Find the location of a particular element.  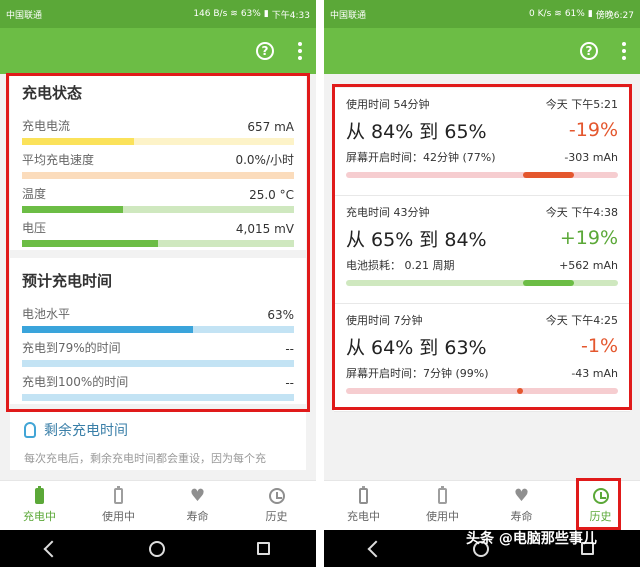

history-mah: +562 mAh is located at coordinates (588, 265).